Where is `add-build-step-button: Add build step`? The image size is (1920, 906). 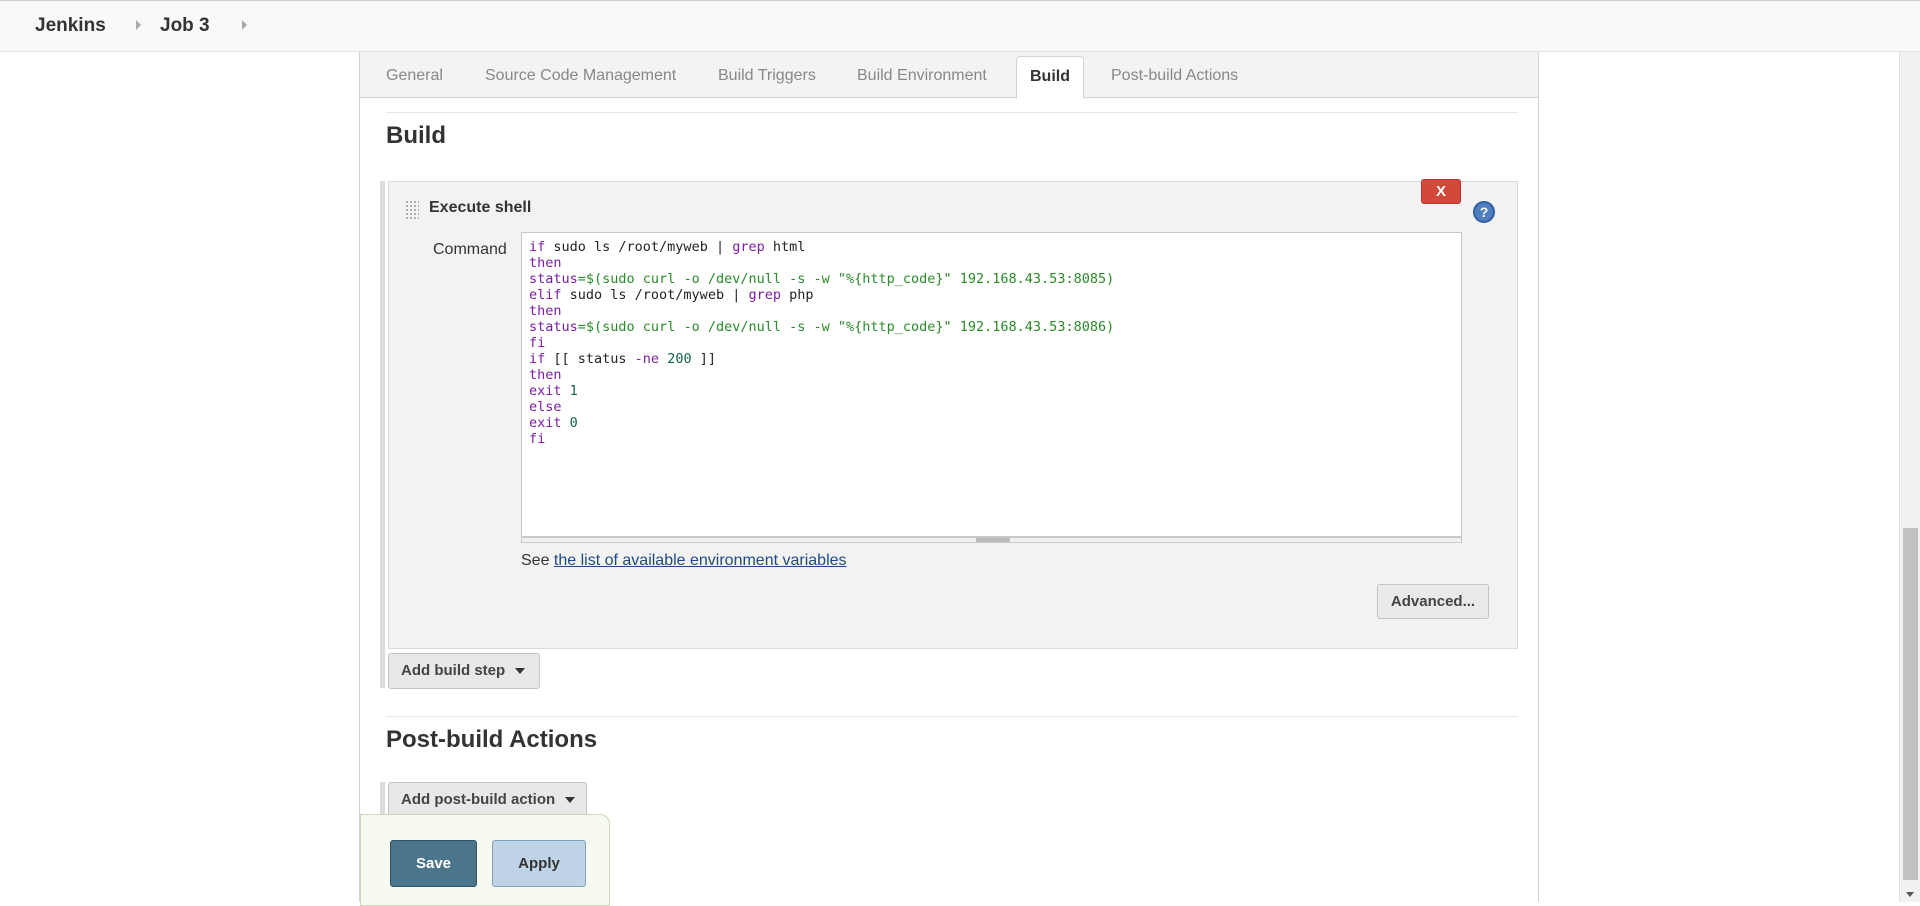 add-build-step-button: Add build step is located at coordinates (464, 671).